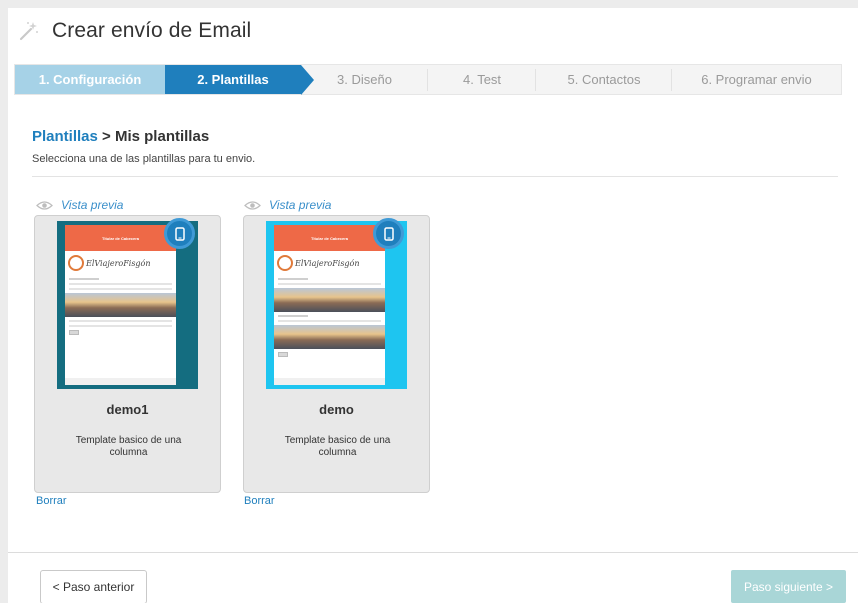  What do you see at coordinates (756, 79) in the screenshot?
I see `step-programar-envio: 6. Programar envio` at bounding box center [756, 79].